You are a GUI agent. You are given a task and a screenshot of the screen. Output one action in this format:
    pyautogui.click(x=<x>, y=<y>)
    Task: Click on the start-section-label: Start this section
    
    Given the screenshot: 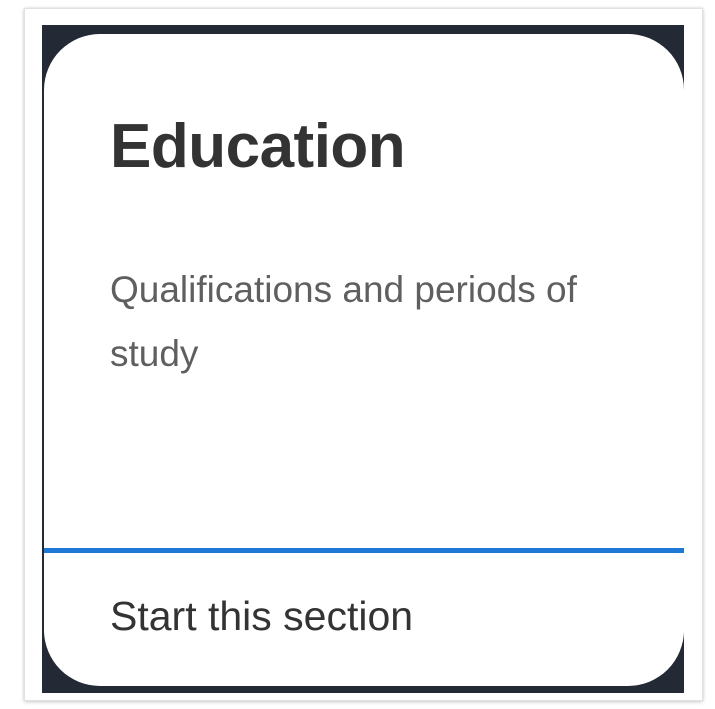 What is the action you would take?
    pyautogui.click(x=262, y=616)
    